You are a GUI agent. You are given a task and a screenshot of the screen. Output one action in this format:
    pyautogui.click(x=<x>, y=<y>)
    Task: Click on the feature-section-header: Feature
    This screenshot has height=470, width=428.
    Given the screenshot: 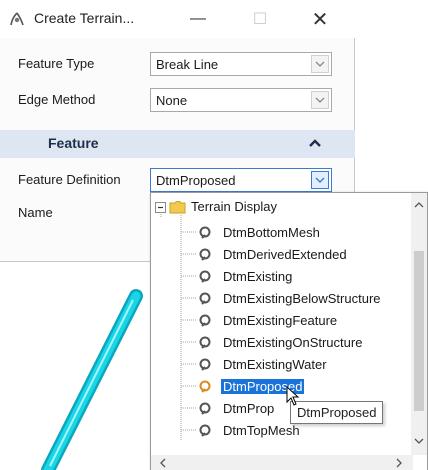 What is the action you would take?
    pyautogui.click(x=177, y=144)
    